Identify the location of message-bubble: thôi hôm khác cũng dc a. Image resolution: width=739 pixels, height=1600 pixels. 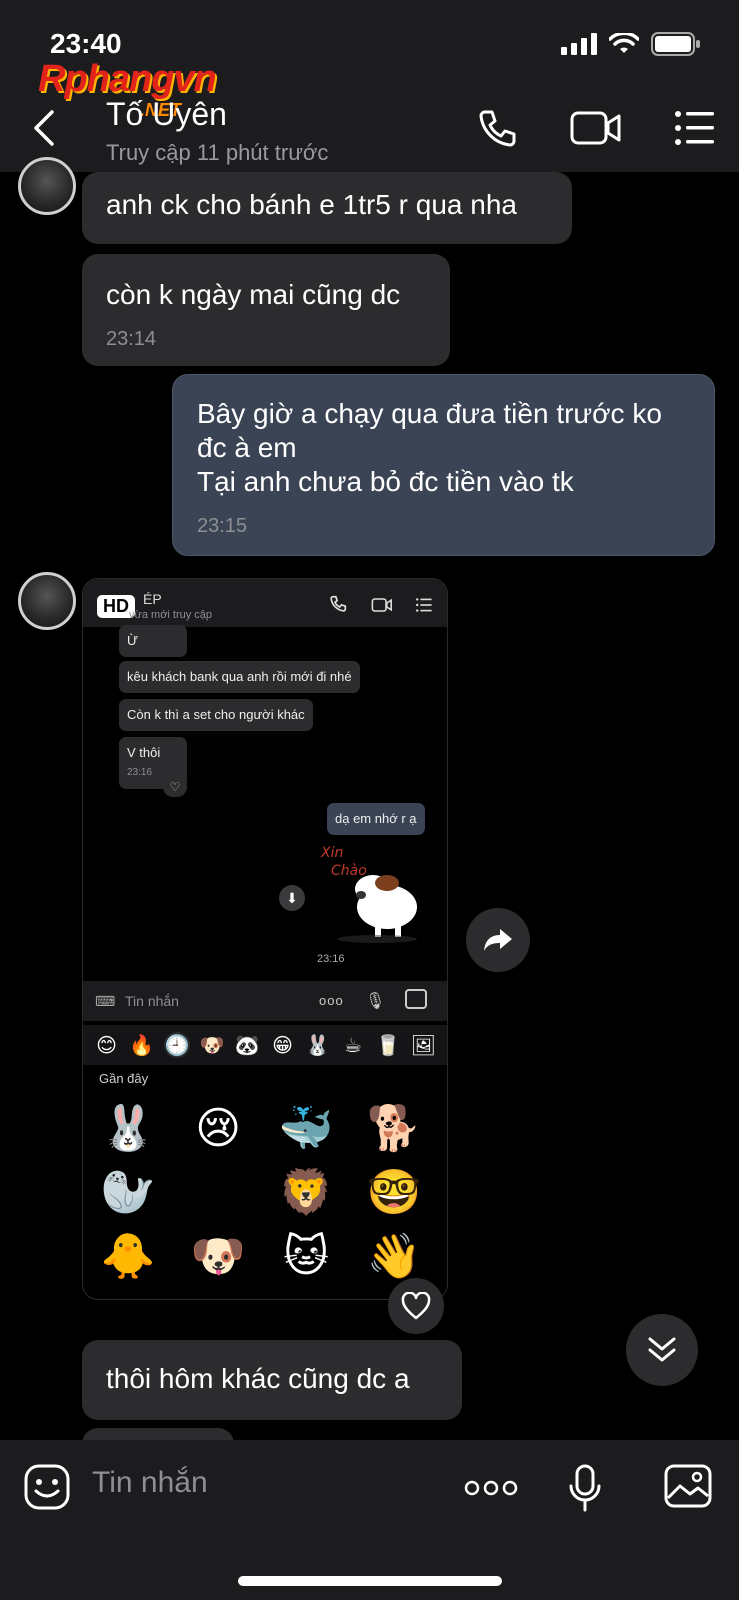
(272, 1380).